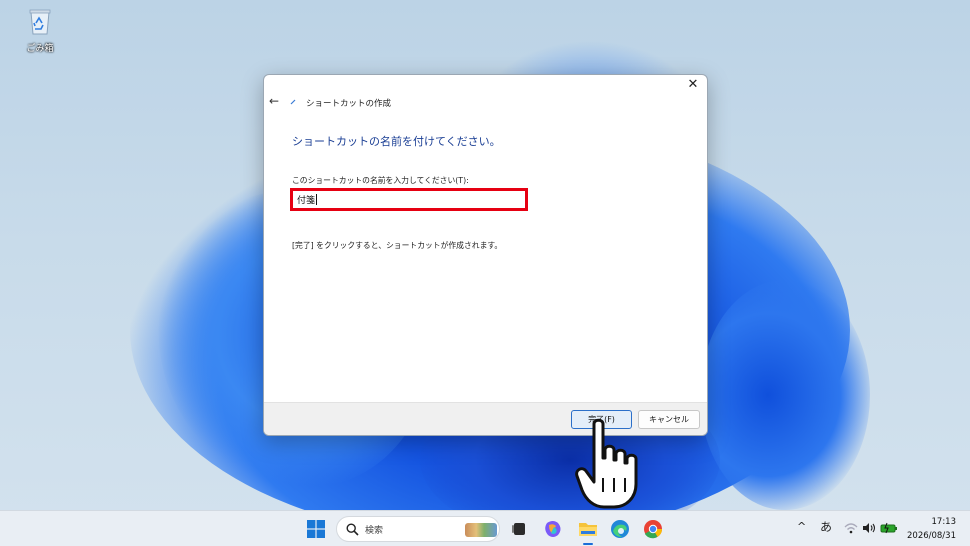 This screenshot has width=970, height=546. I want to click on windows-start-icon, so click(316, 529).